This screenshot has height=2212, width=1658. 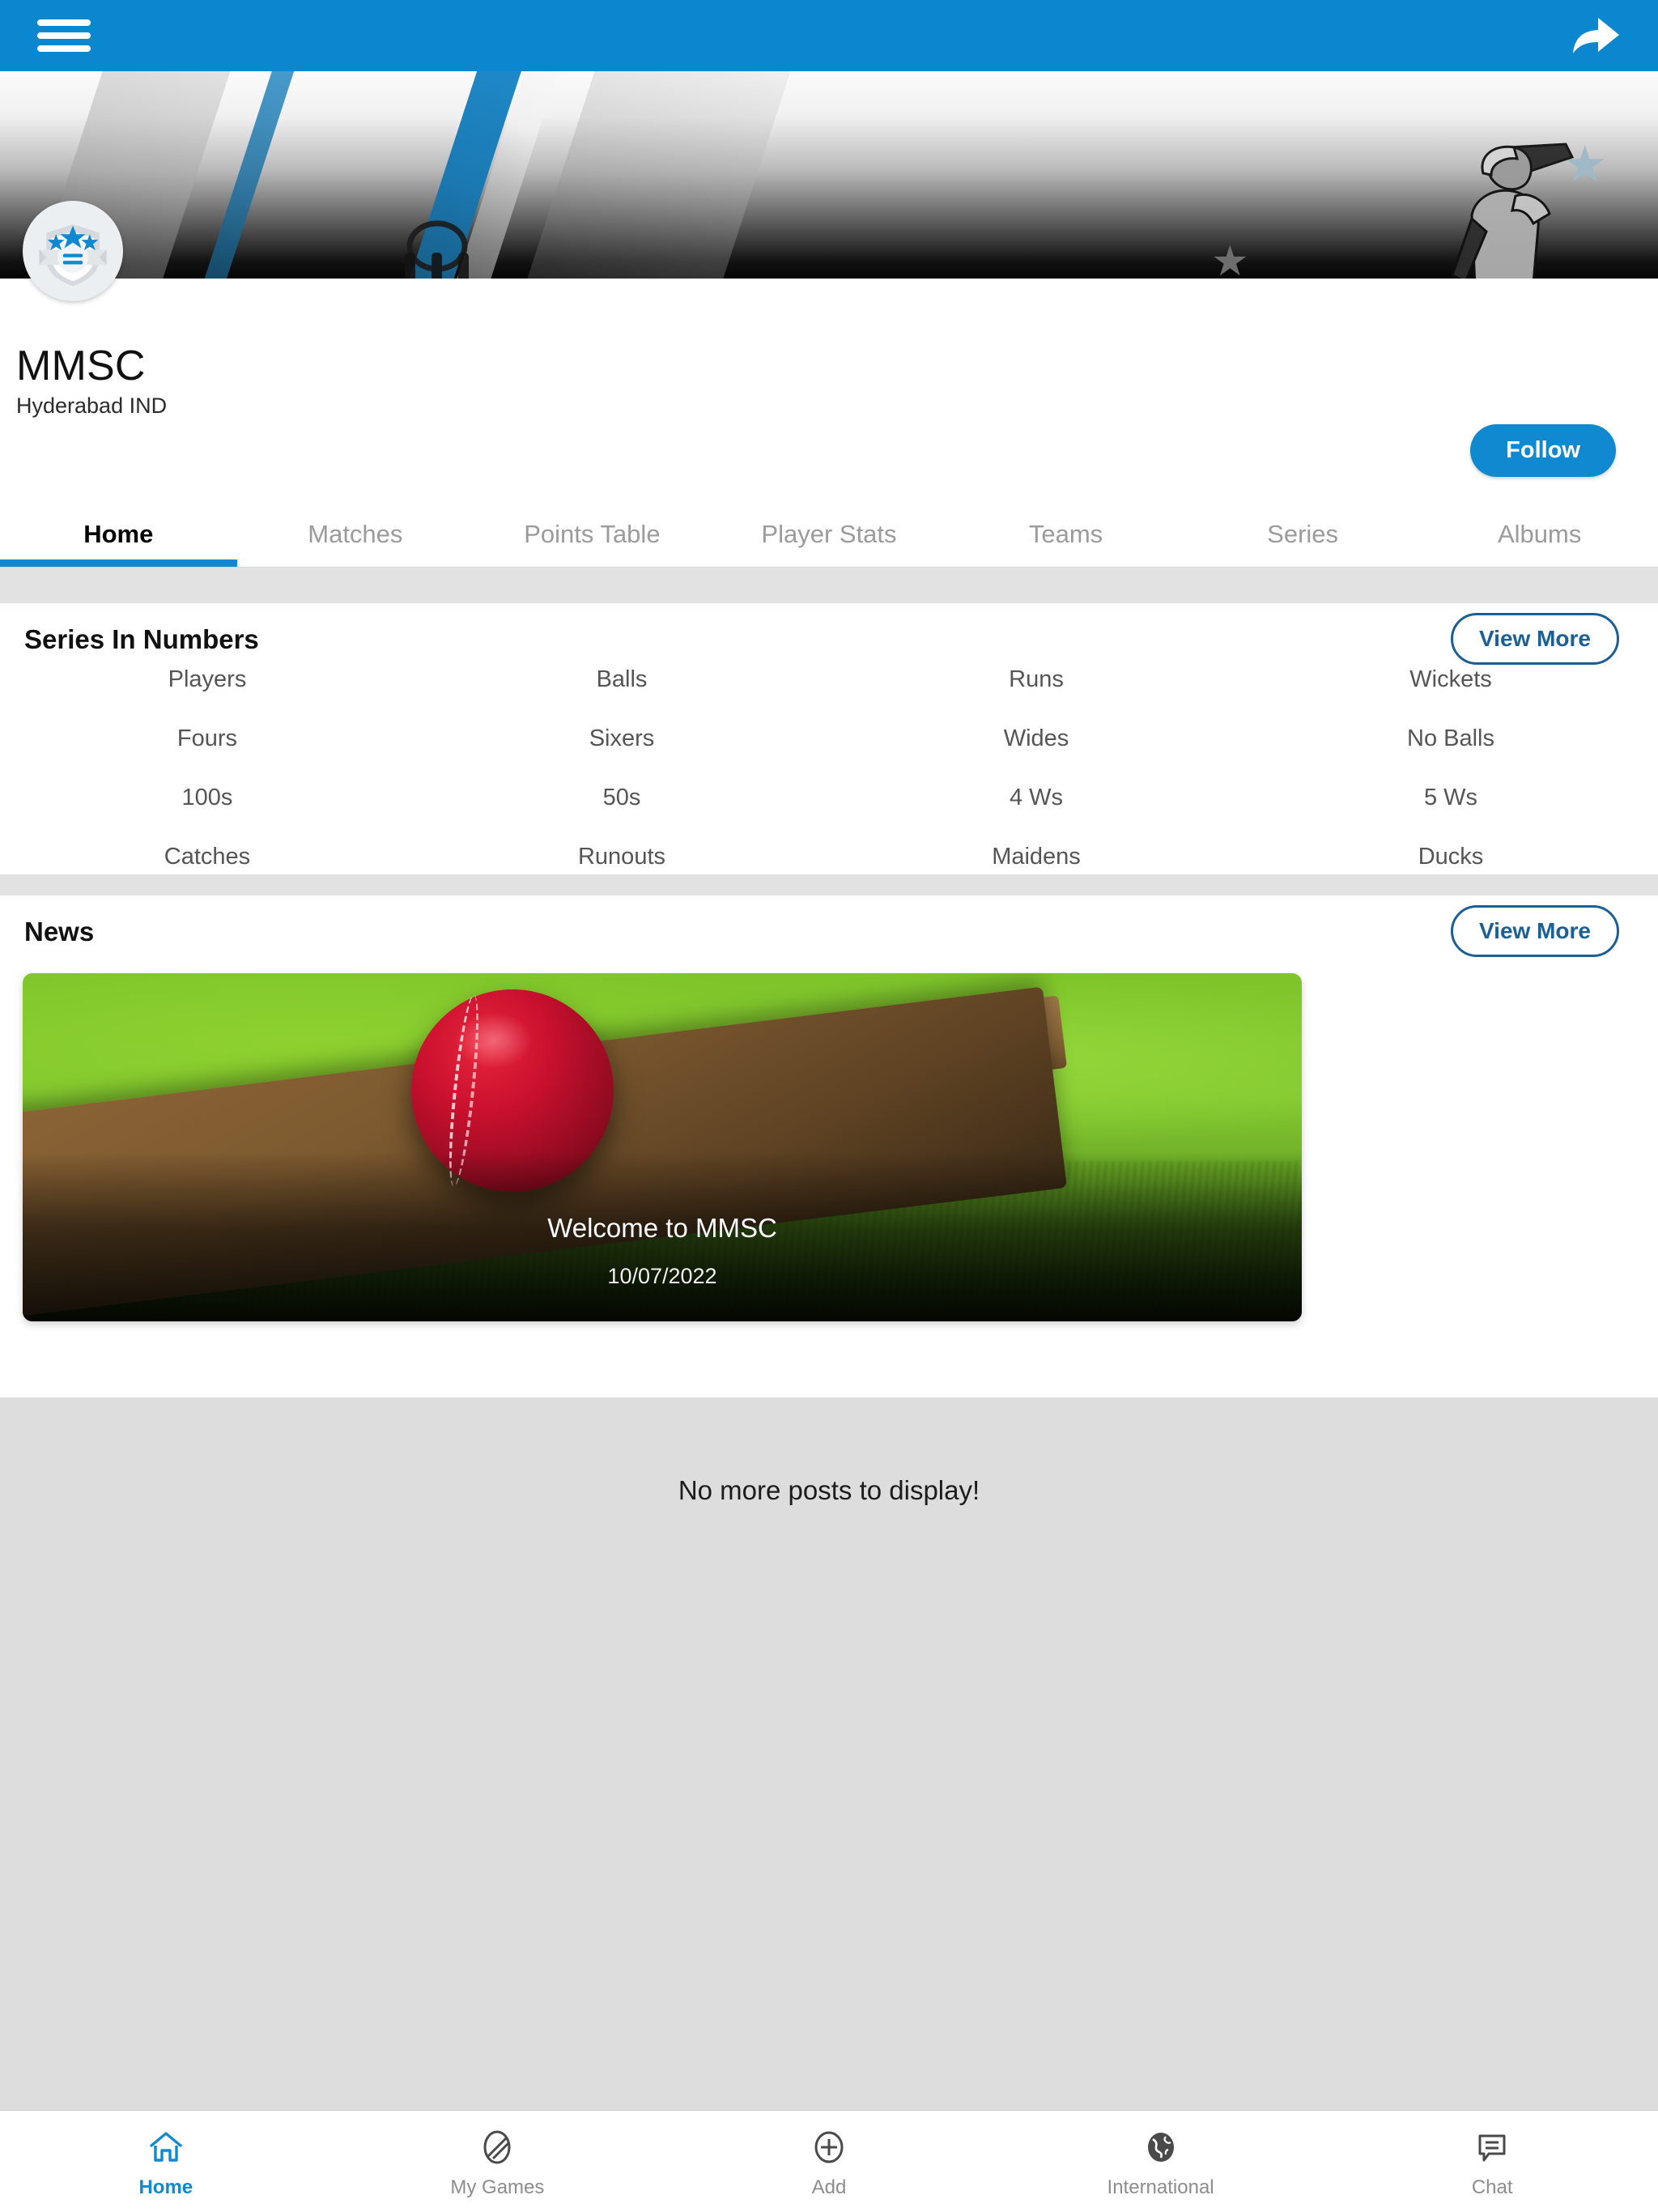 What do you see at coordinates (829, 2148) in the screenshot?
I see `plus-circle-icon` at bounding box center [829, 2148].